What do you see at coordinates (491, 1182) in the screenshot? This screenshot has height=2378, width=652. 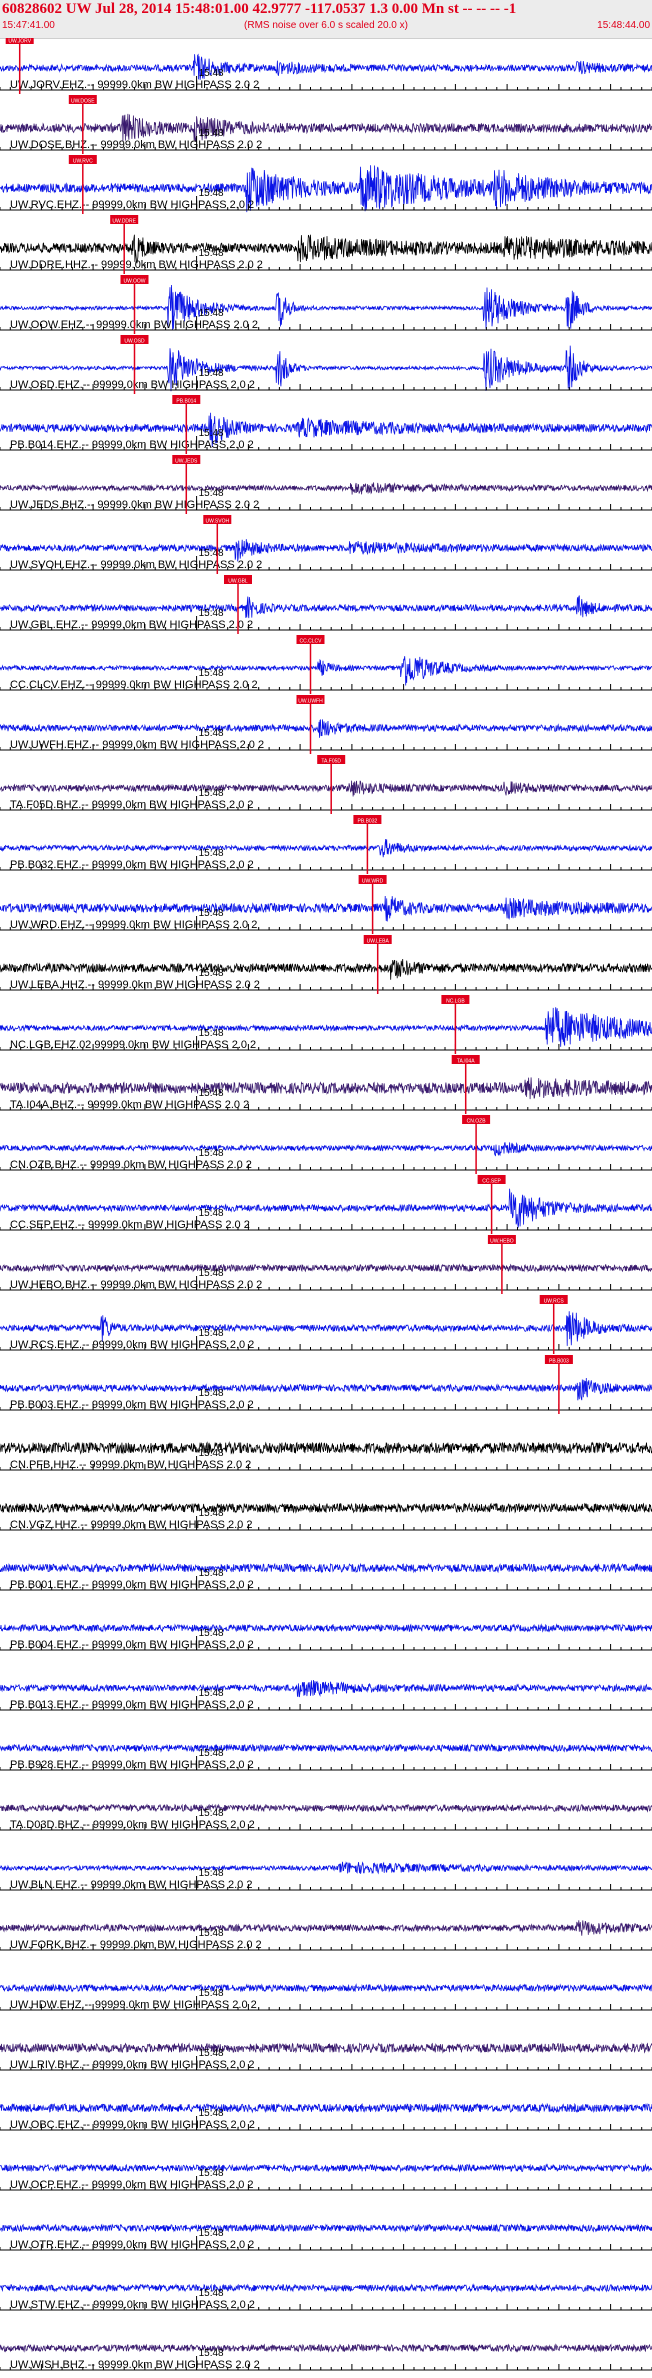 I see `pick-label: CC.SEP` at bounding box center [491, 1182].